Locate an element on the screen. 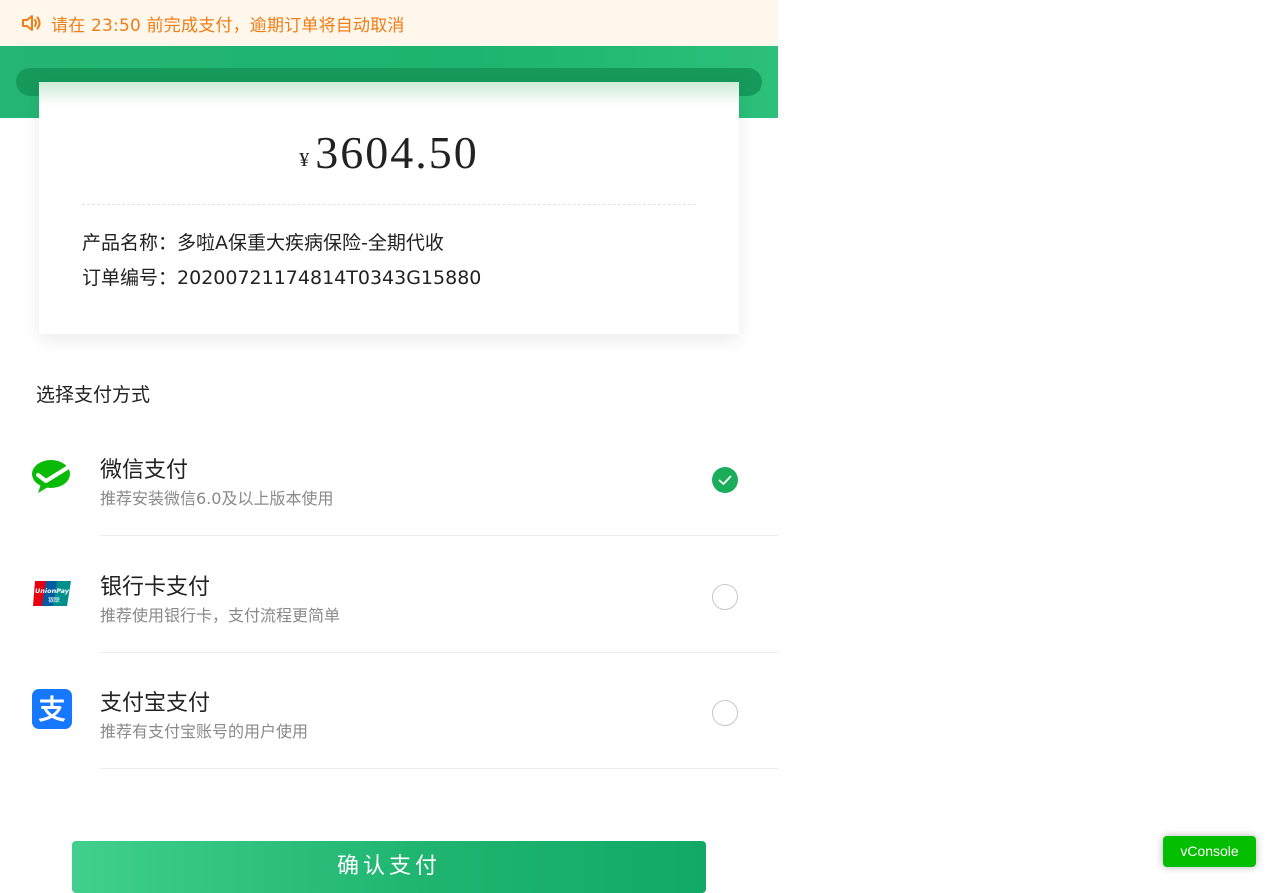 Image resolution: width=1284 pixels, height=893 pixels. dashed-divider is located at coordinates (389, 204).